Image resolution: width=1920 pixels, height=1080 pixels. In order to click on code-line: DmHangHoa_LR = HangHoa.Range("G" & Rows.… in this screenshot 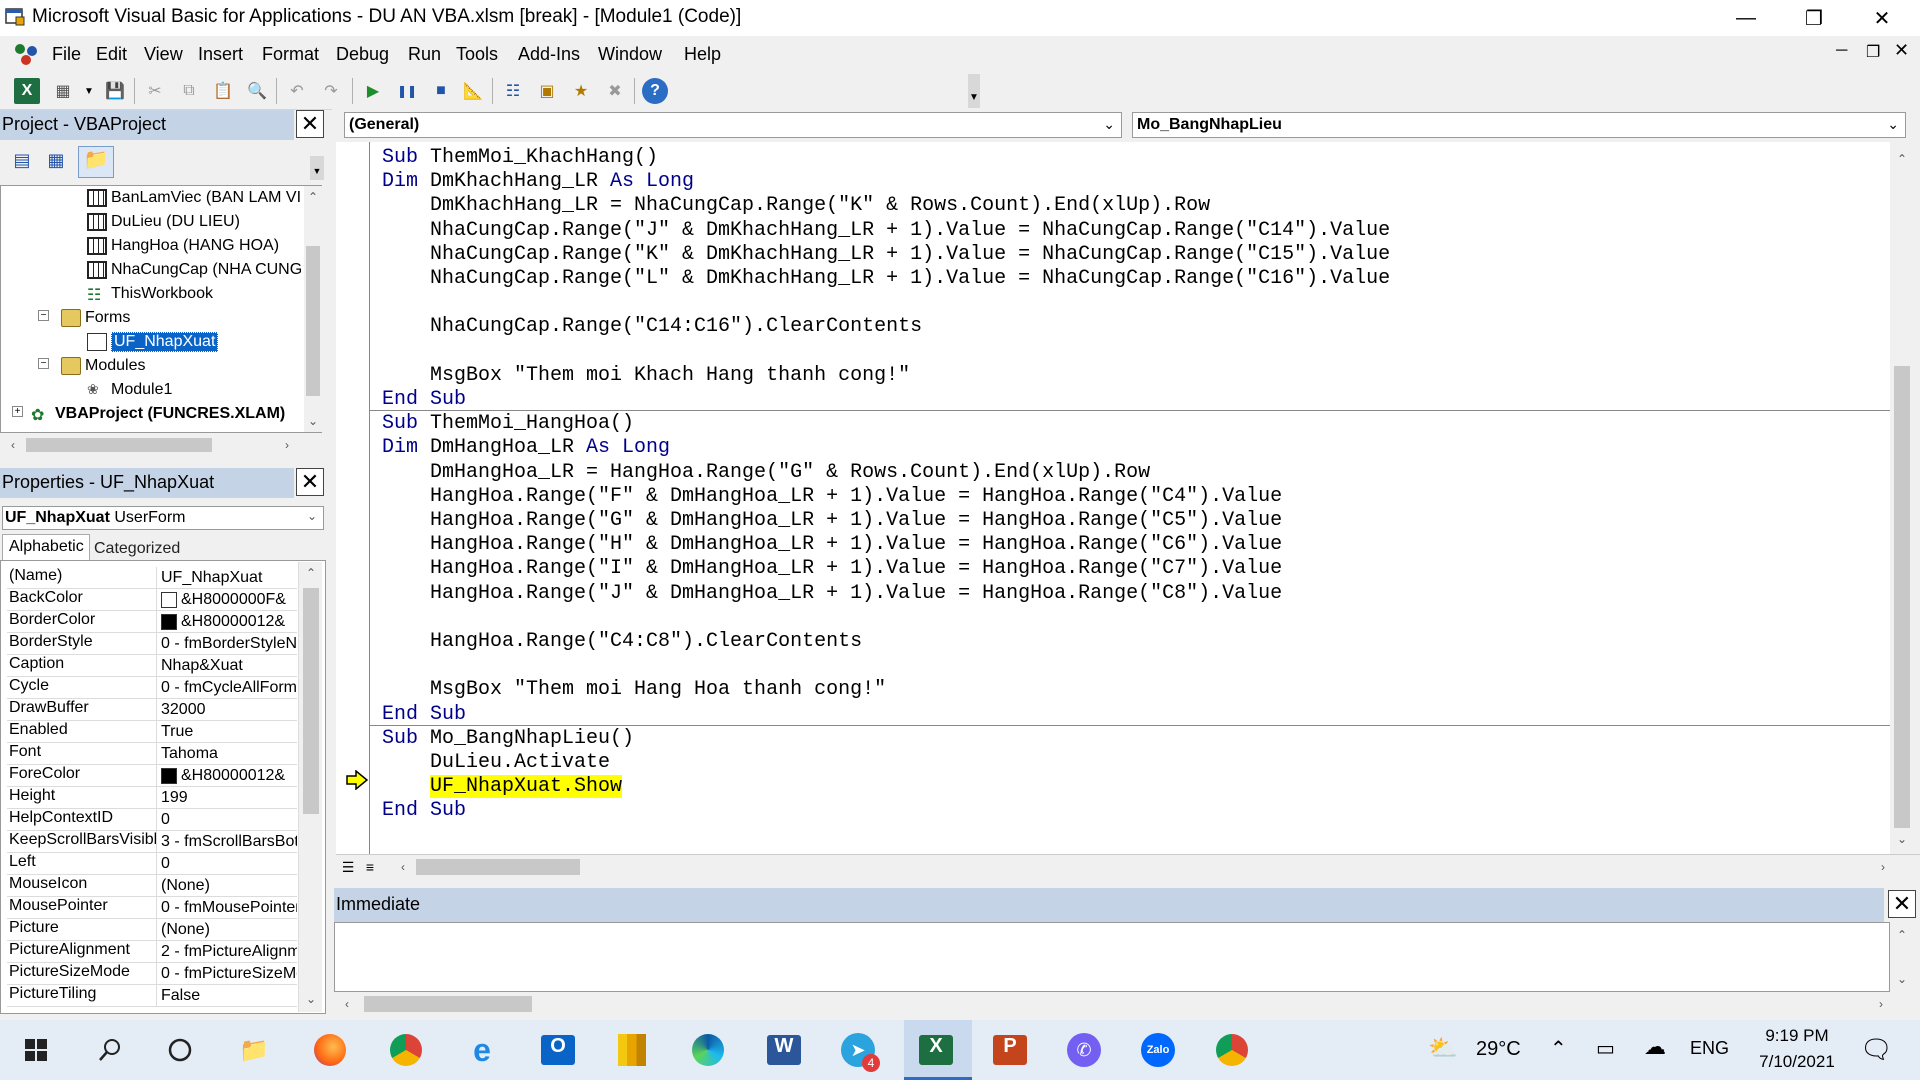, I will do `click(766, 473)`.